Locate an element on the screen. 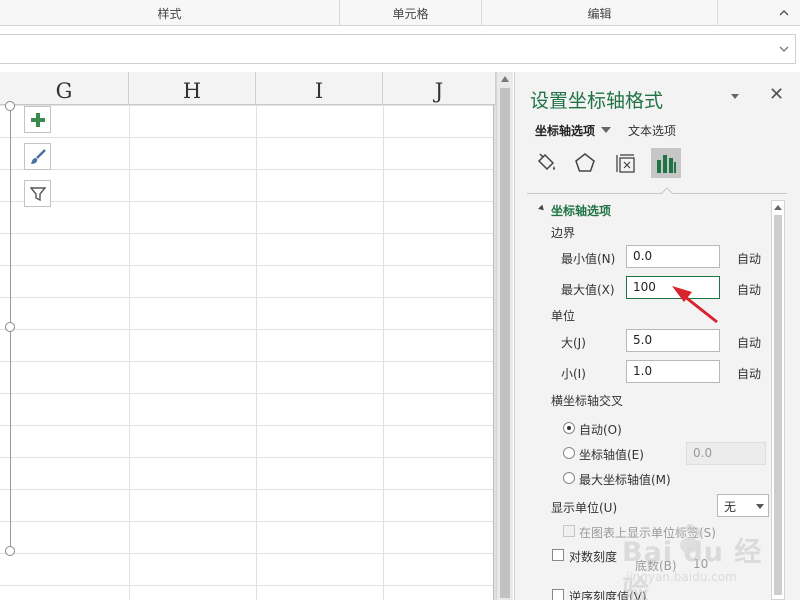  fill-line-button is located at coordinates (546, 163).